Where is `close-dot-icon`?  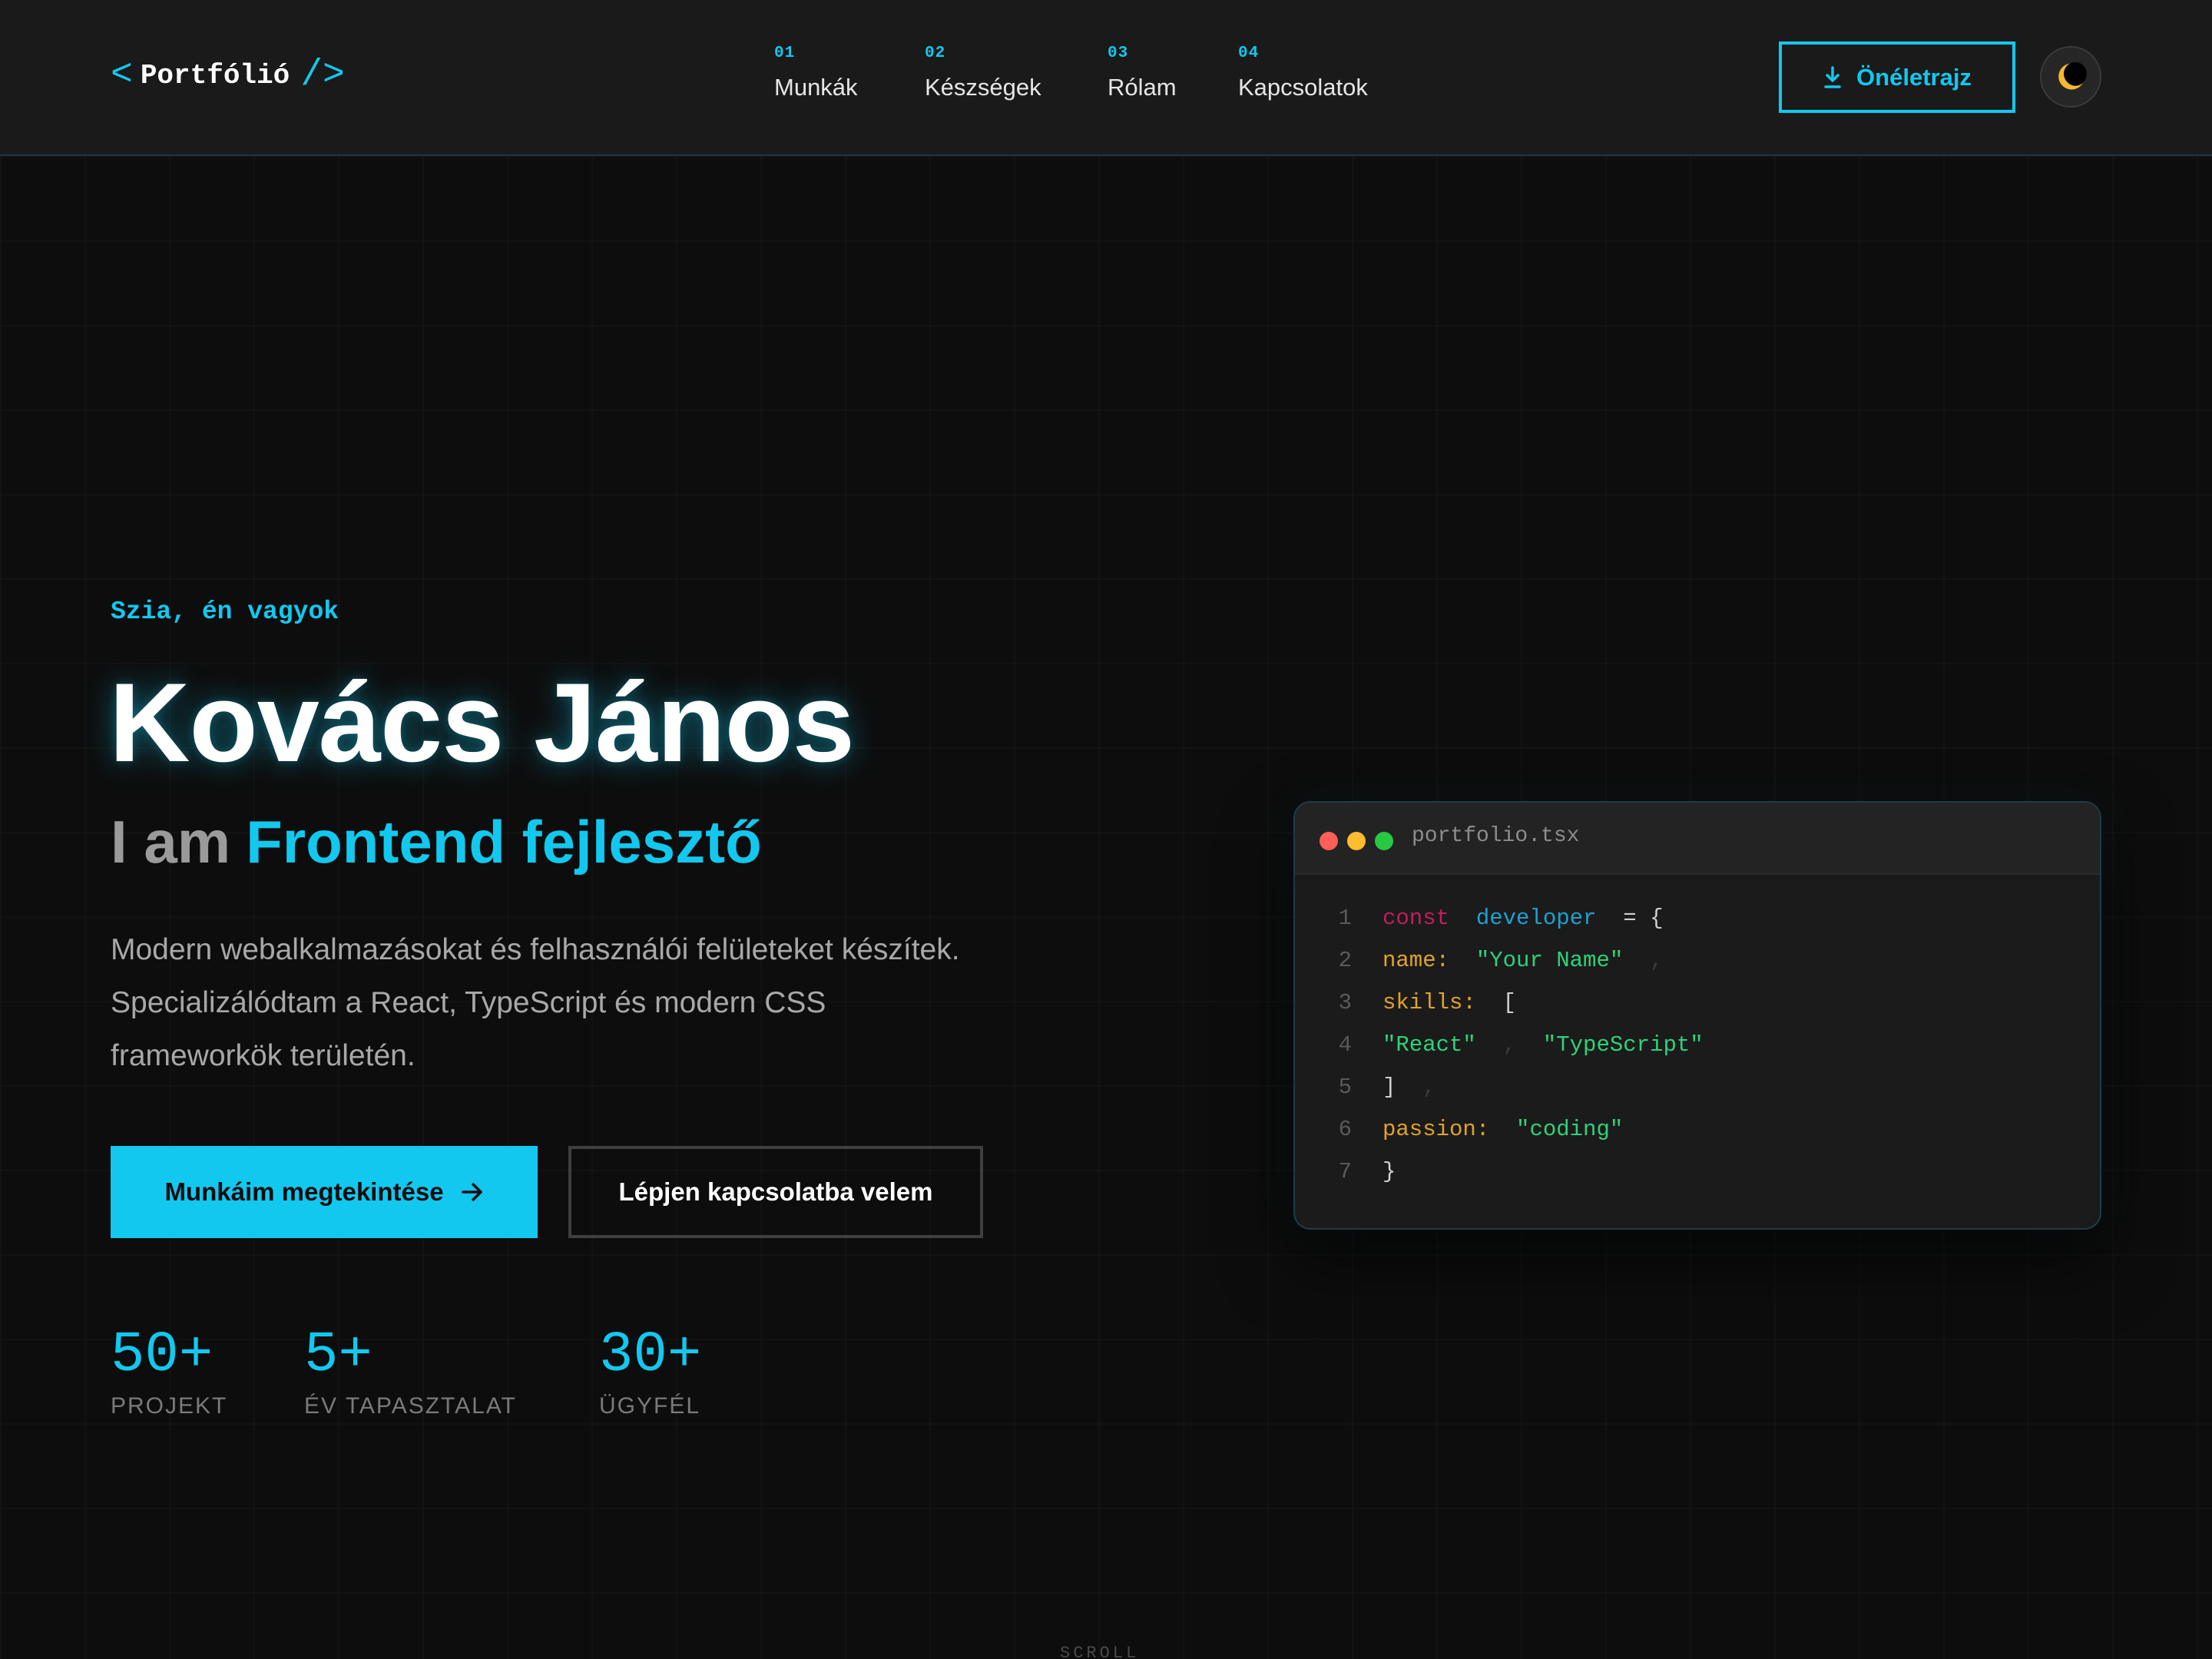
close-dot-icon is located at coordinates (1329, 841).